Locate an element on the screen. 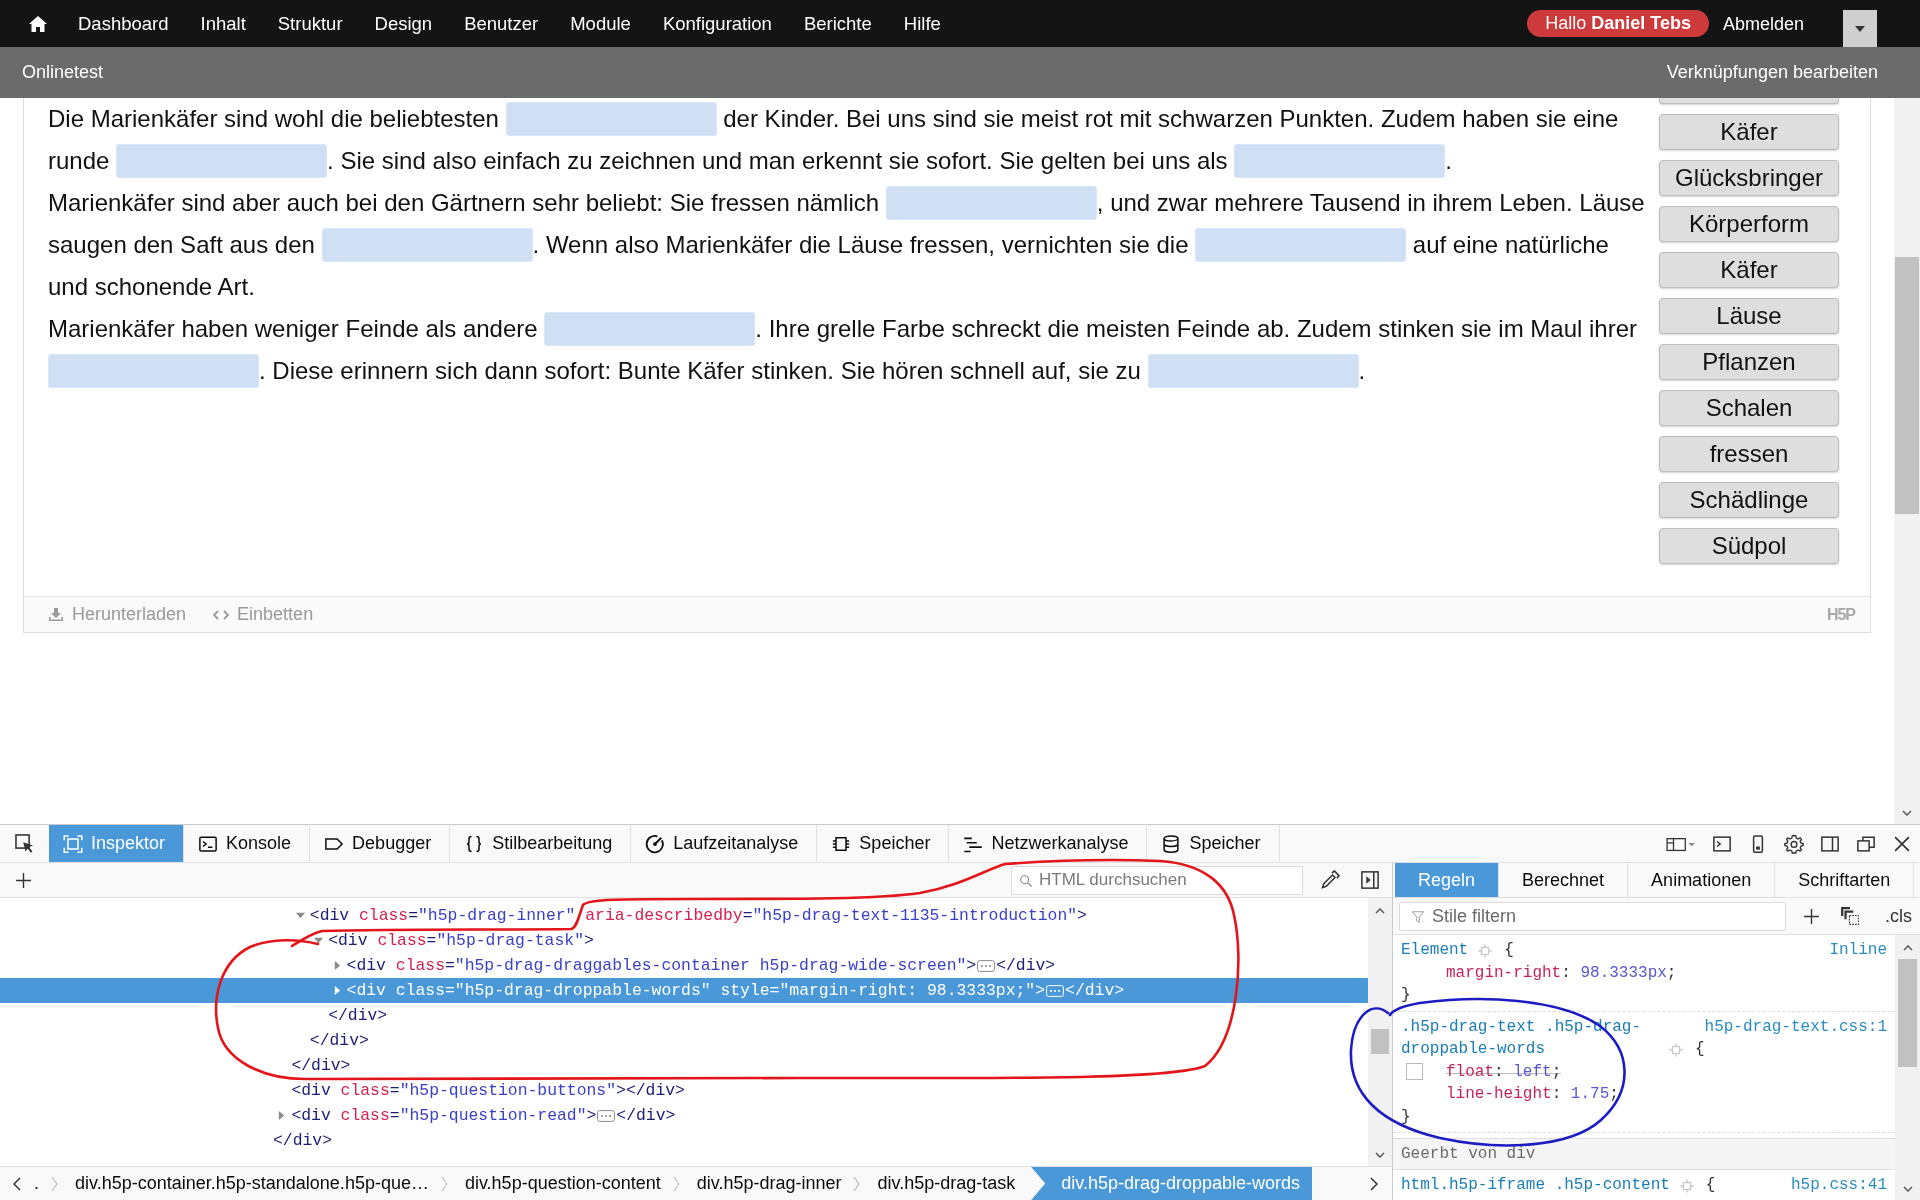  css-declaration: line-height: 1.75; is located at coordinates (1532, 1094).